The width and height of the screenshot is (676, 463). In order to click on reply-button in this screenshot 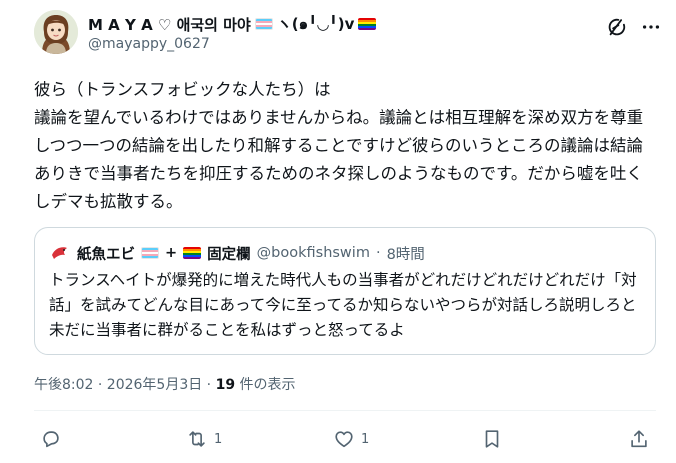, I will do `click(51, 439)`.